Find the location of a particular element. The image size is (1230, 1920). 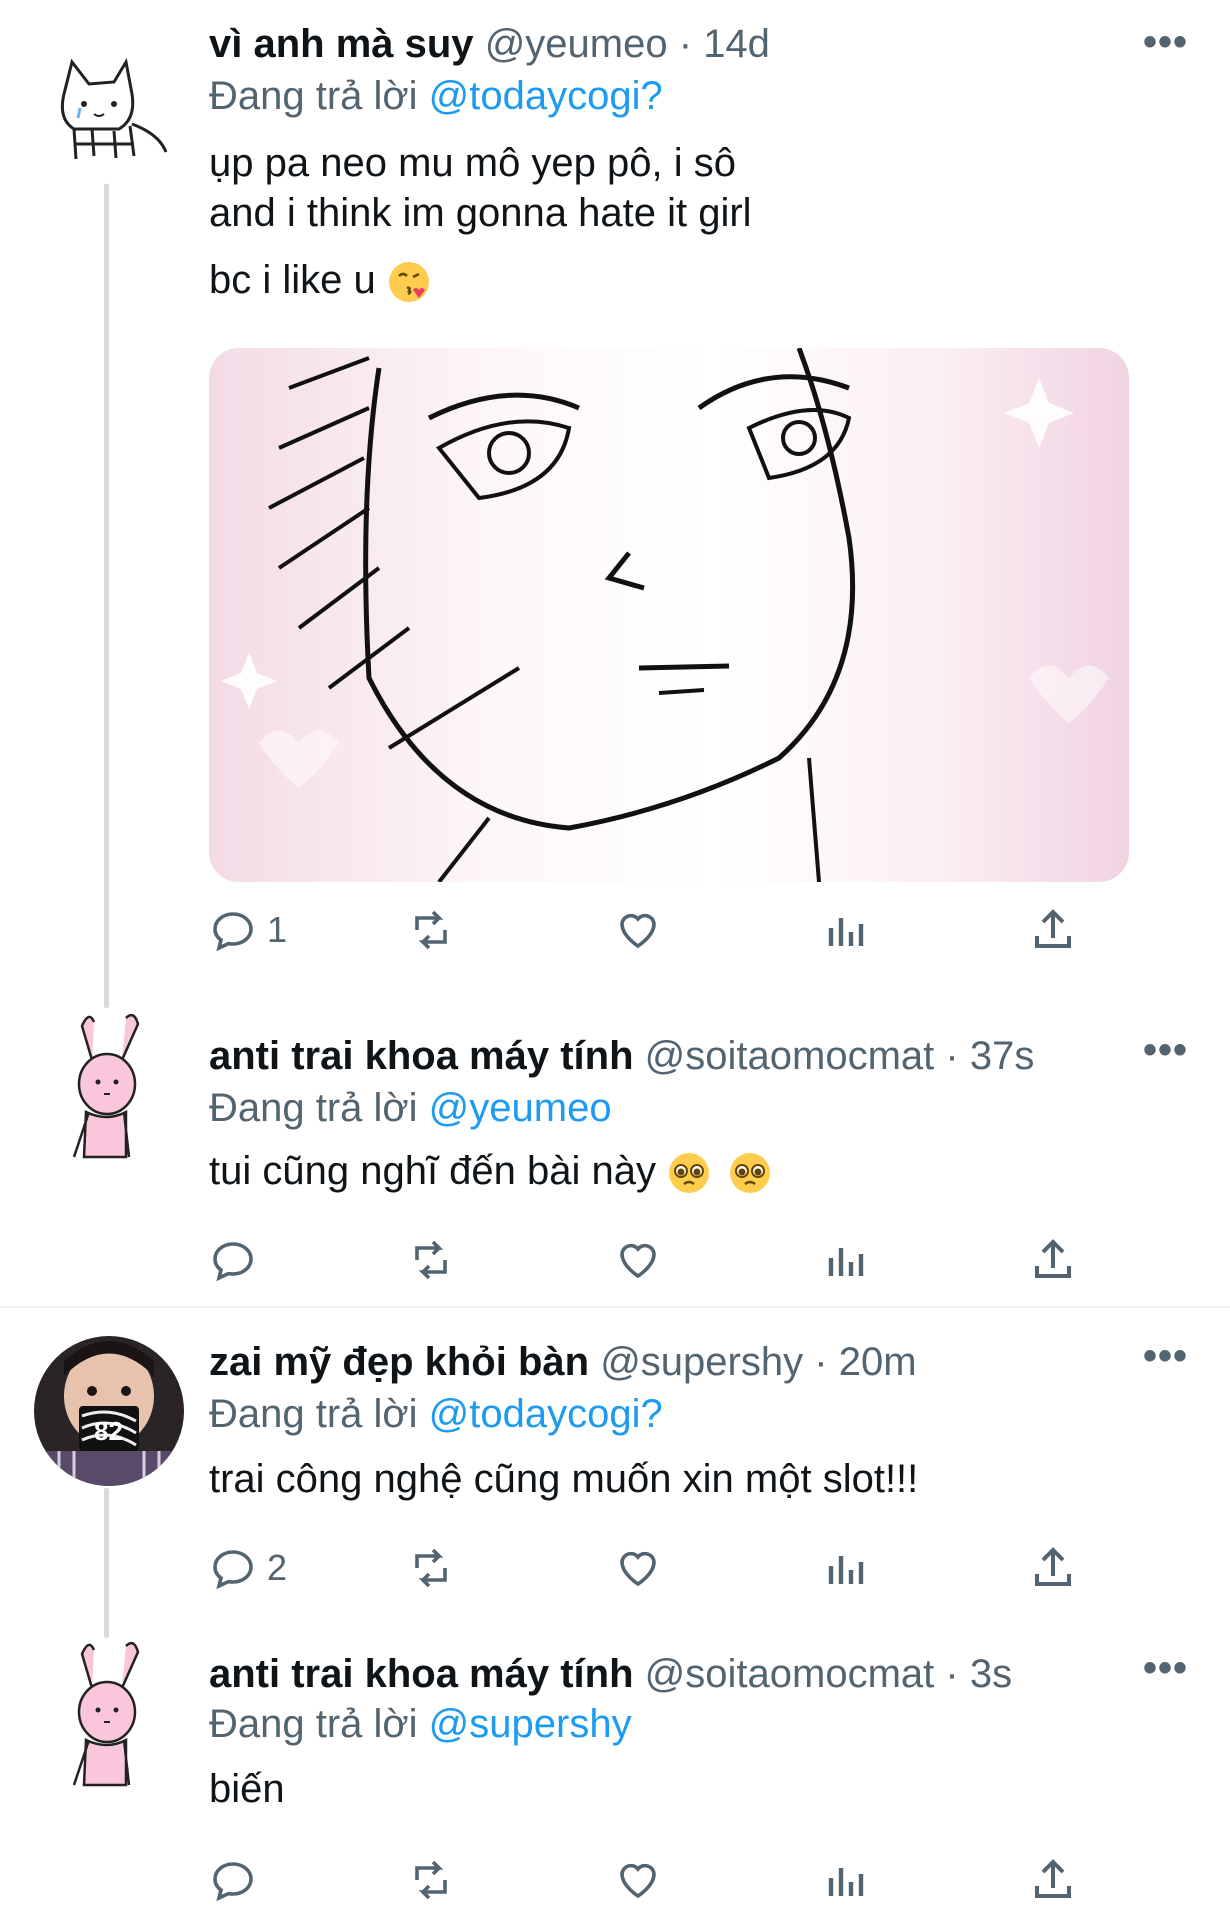

reply-button: 2 is located at coordinates (248, 1568).